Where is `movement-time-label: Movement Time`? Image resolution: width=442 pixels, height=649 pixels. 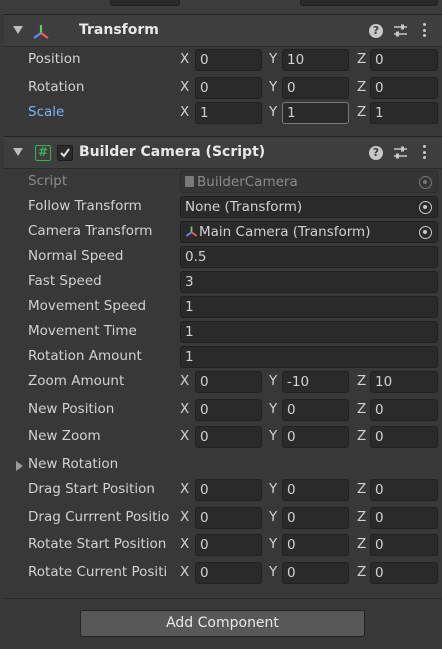 movement-time-label: Movement Time is located at coordinates (82, 331).